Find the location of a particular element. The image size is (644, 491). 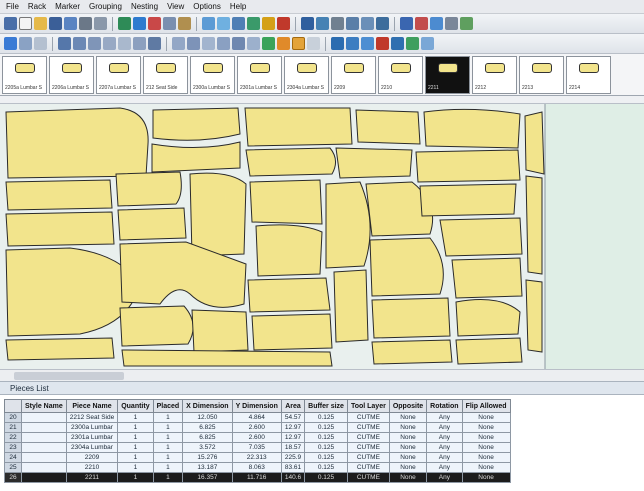

save-as-icon is located at coordinates (70, 23).